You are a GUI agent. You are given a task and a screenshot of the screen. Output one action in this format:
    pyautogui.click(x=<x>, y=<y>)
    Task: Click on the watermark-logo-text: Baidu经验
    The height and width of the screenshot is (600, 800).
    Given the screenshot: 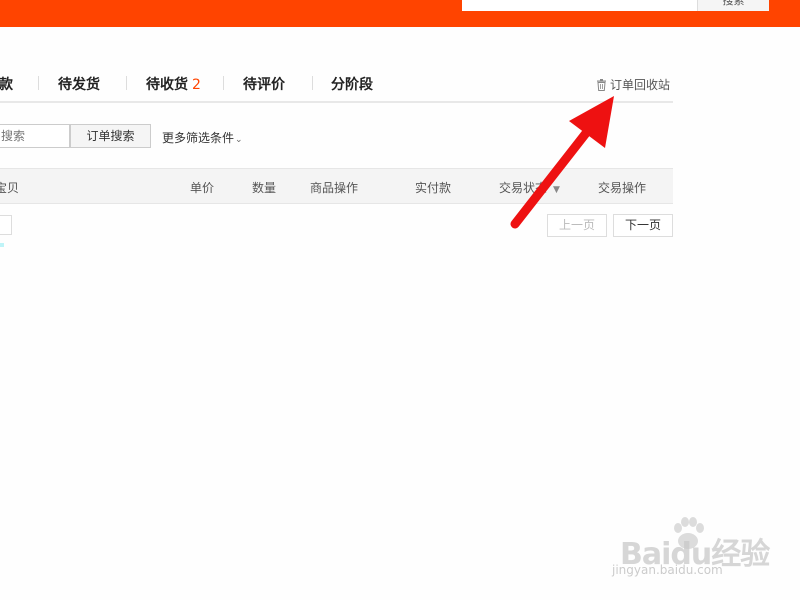 What is the action you would take?
    pyautogui.click(x=695, y=554)
    